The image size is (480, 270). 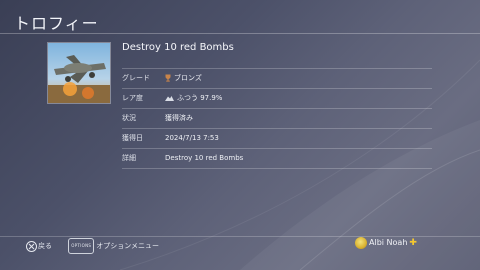 I want to click on user-info: Albi Noah ✚, so click(x=386, y=243).